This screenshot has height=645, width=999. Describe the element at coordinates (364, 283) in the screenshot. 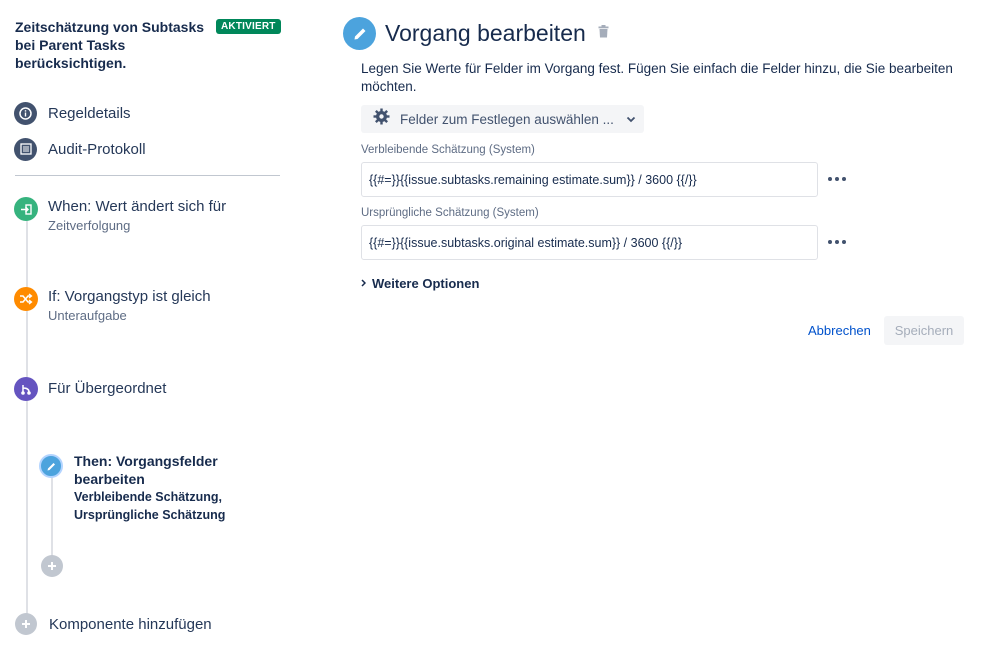

I see `chevron-right-icon` at that location.